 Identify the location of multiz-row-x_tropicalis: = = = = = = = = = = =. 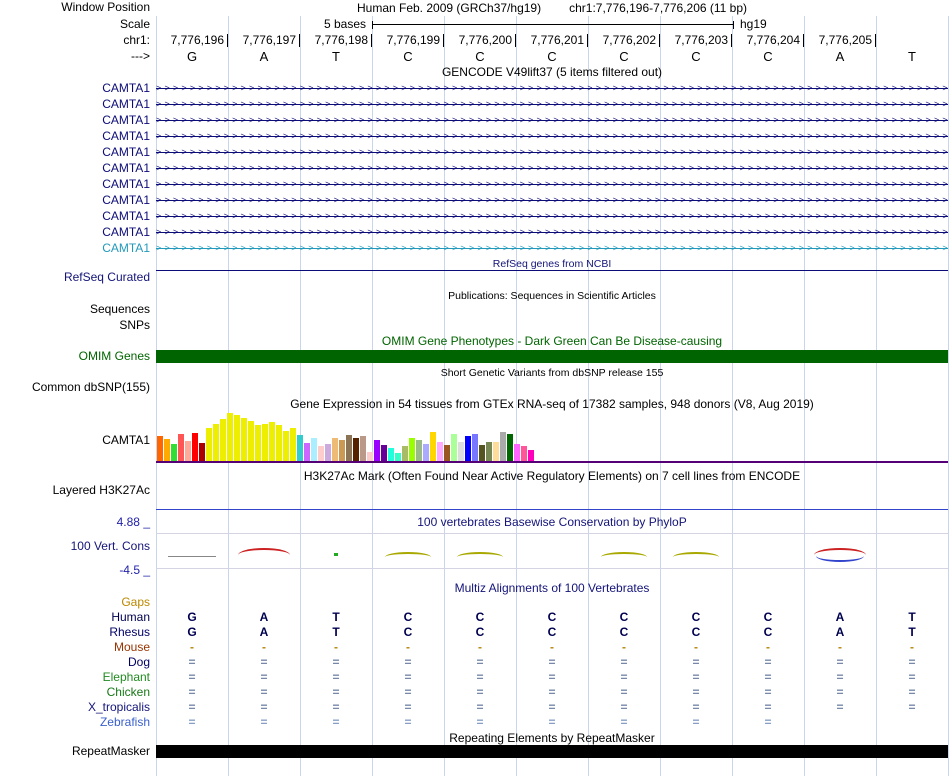
(552, 707).